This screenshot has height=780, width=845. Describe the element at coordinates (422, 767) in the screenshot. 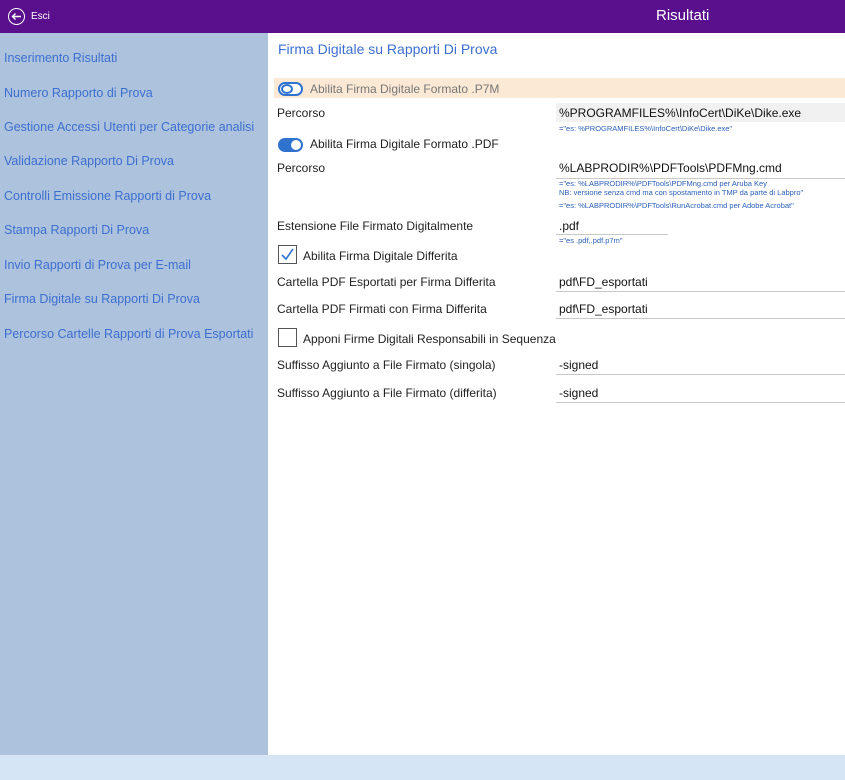

I see `footer-bar` at that location.